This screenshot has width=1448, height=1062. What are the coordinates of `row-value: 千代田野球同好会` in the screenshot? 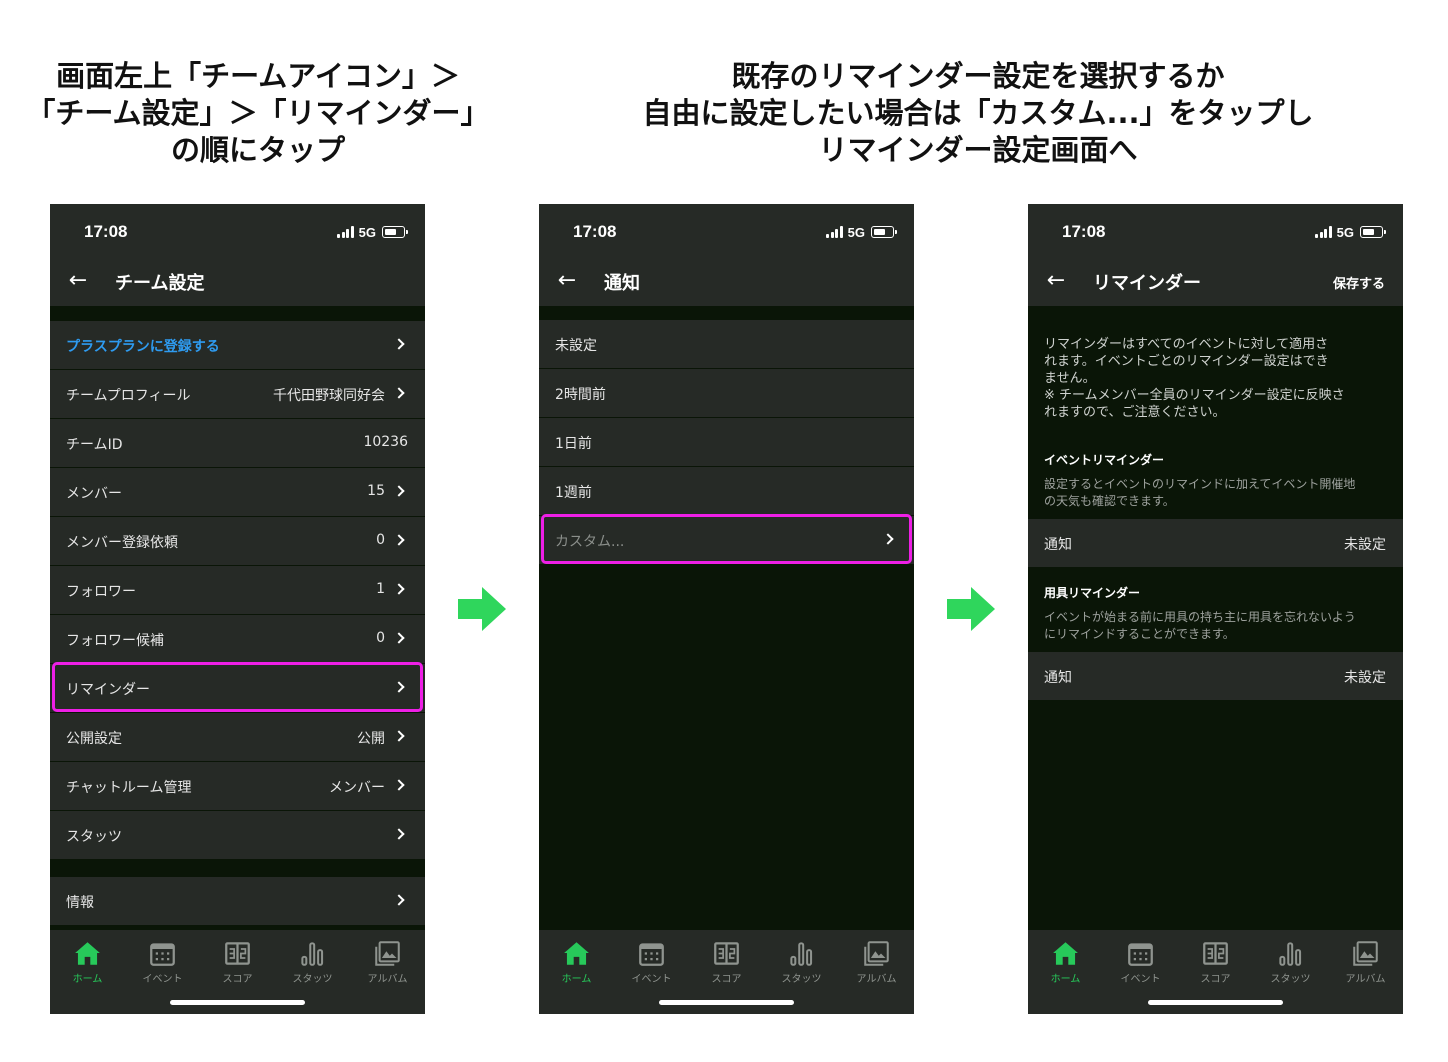 It's located at (329, 396).